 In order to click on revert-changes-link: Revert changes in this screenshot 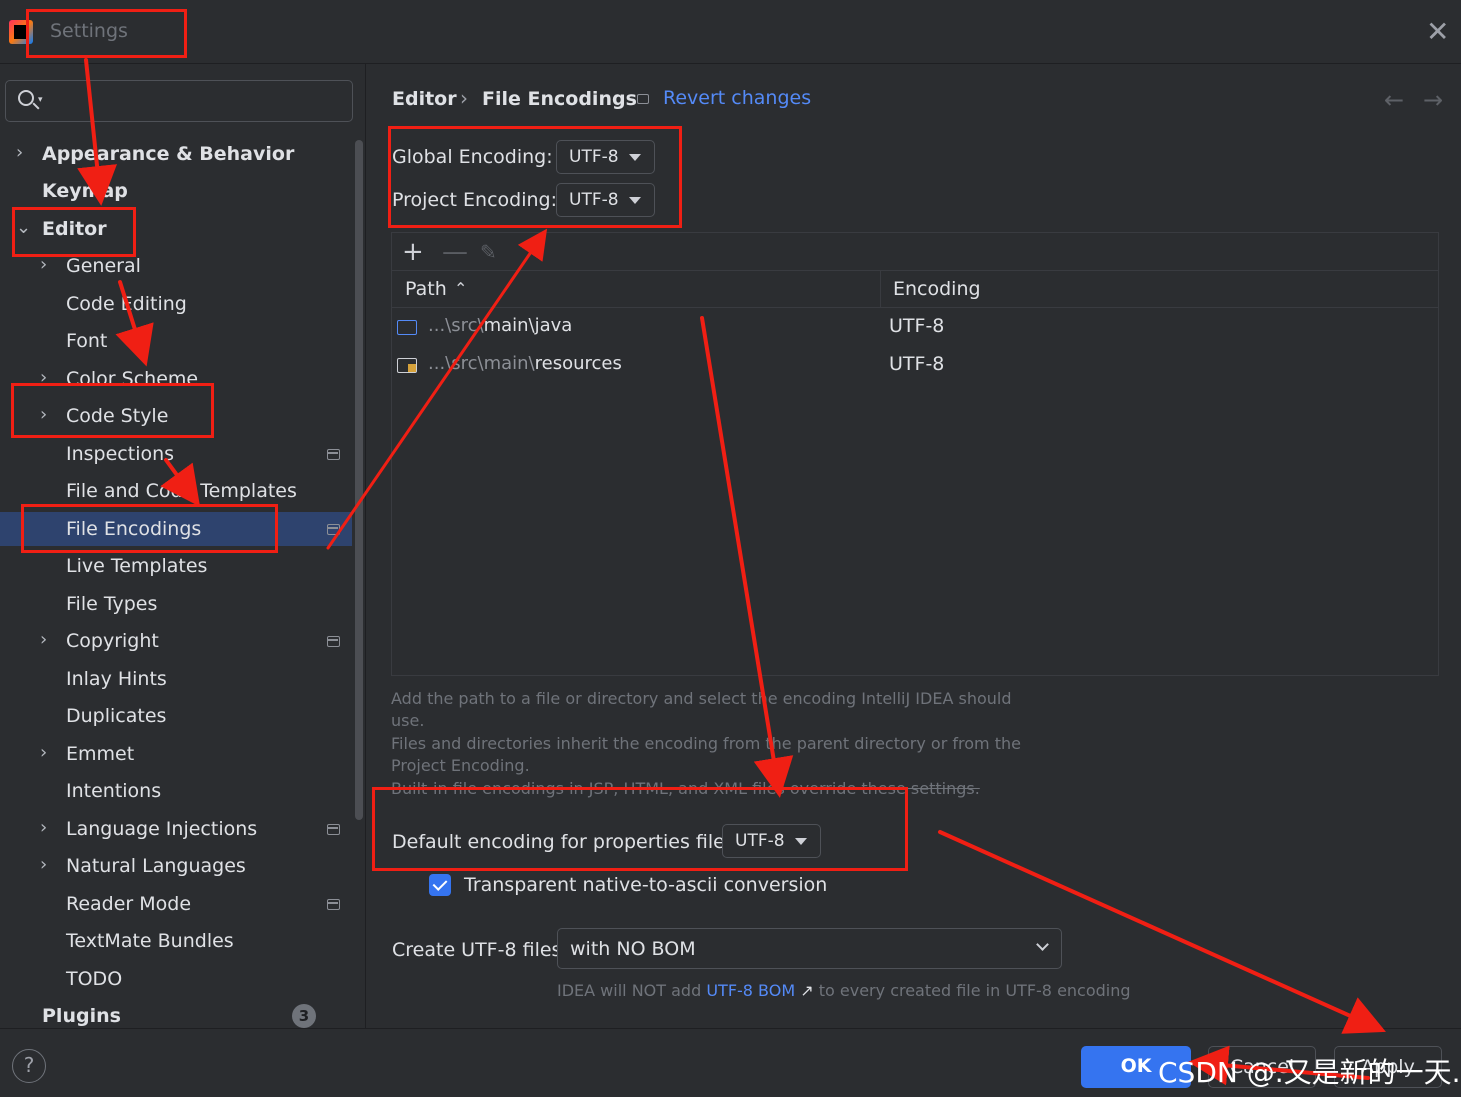, I will do `click(737, 98)`.